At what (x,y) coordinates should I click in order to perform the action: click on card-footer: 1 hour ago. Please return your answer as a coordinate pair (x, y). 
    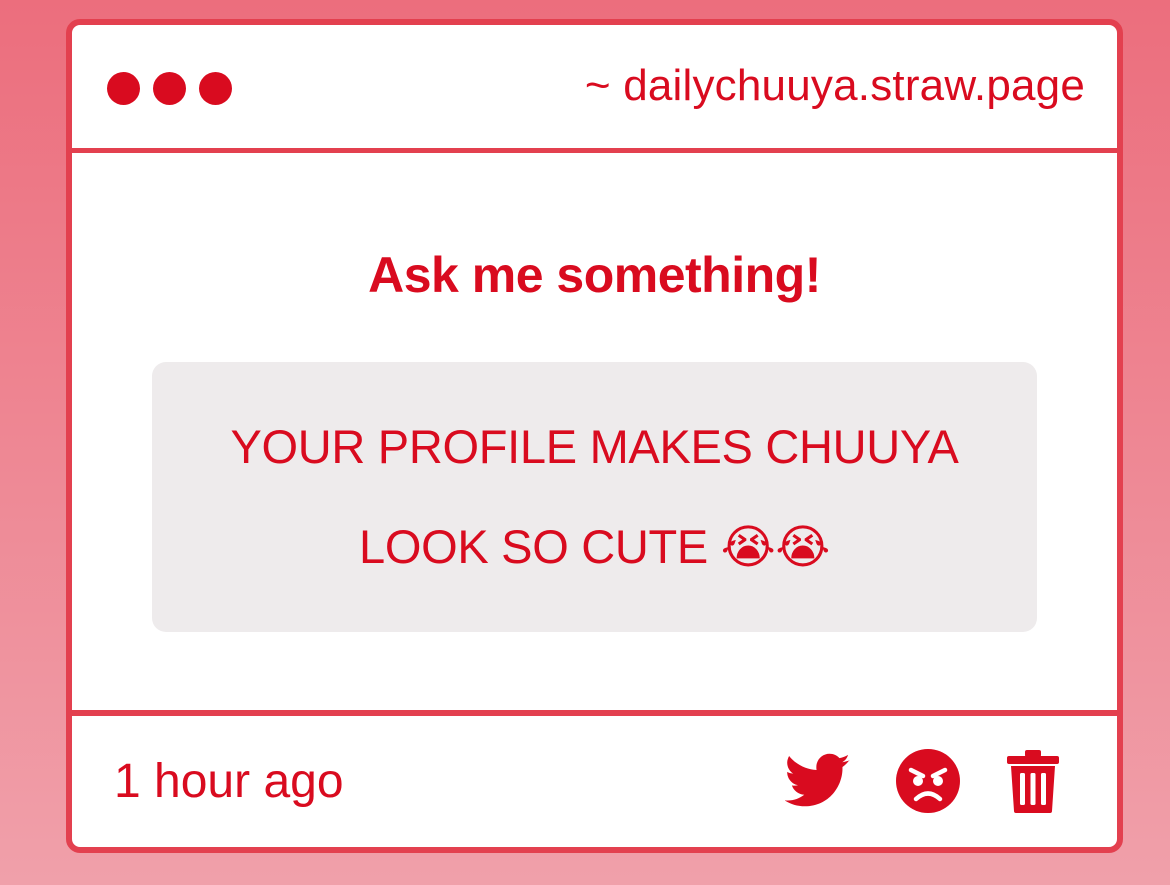
    Looking at the image, I should click on (594, 778).